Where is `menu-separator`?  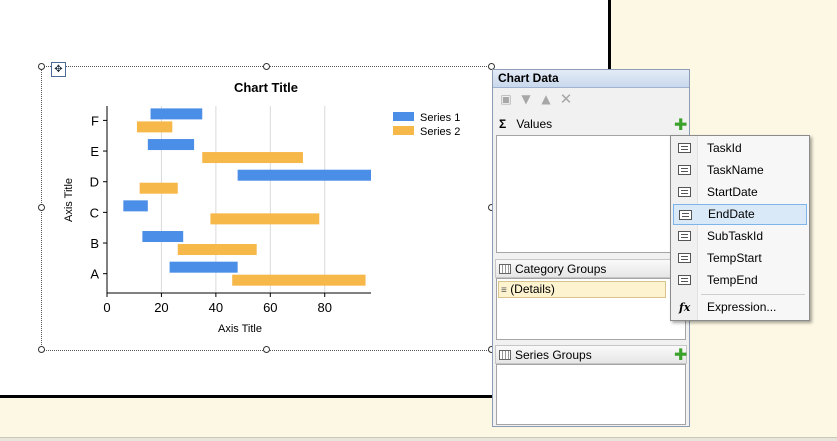
menu-separator is located at coordinates (753, 294).